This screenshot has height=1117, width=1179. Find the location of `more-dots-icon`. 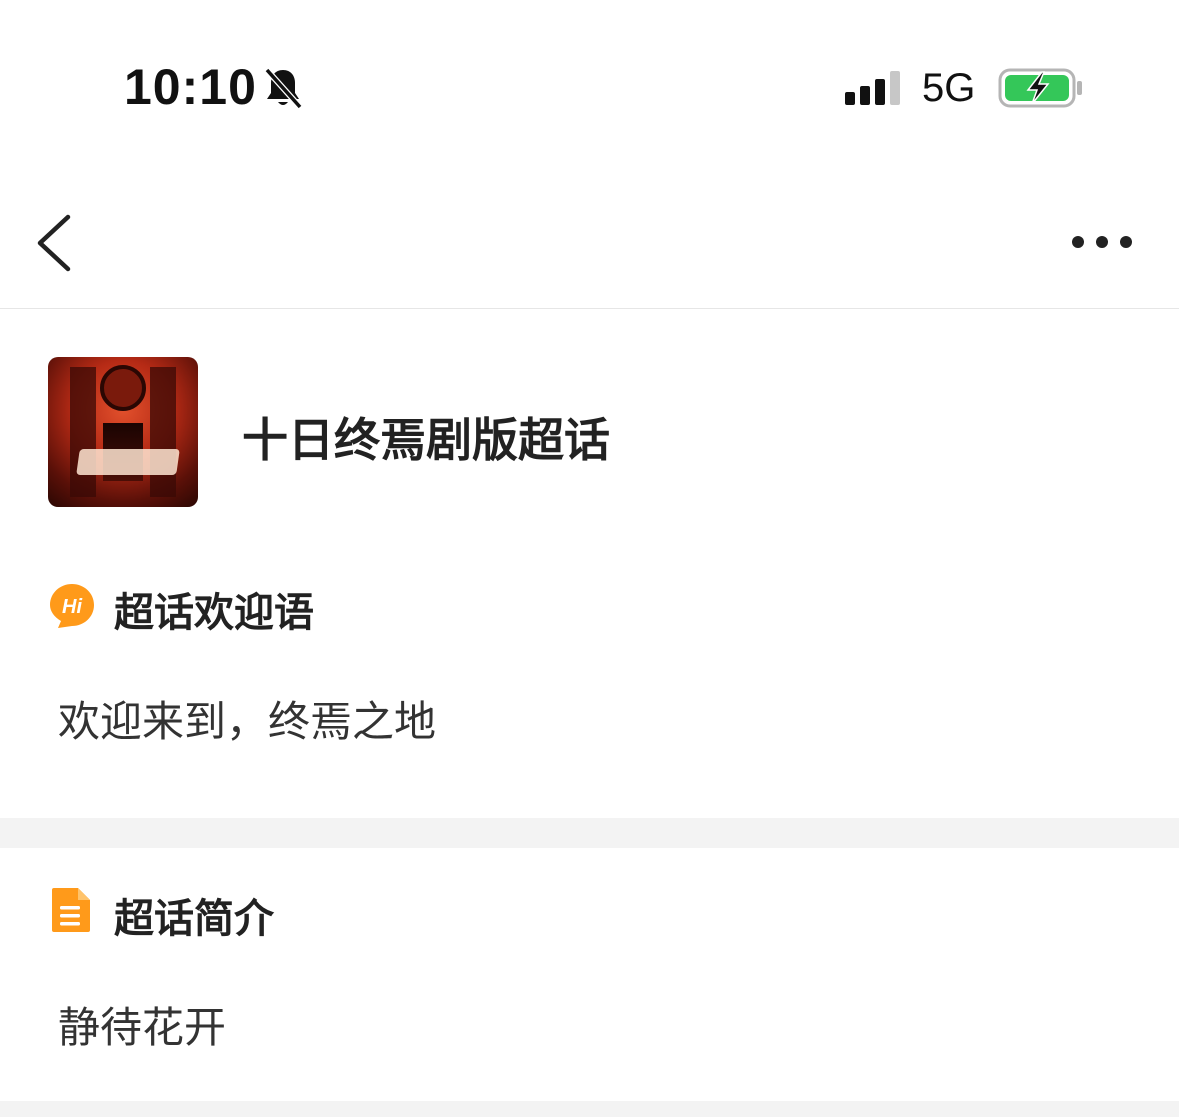

more-dots-icon is located at coordinates (1102, 242).